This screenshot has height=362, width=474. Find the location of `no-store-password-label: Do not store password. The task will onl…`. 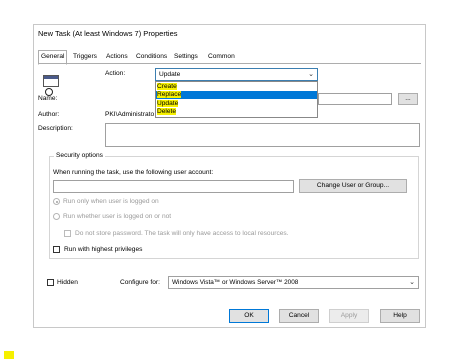

no-store-password-label: Do not store password. The task will onl… is located at coordinates (182, 233).